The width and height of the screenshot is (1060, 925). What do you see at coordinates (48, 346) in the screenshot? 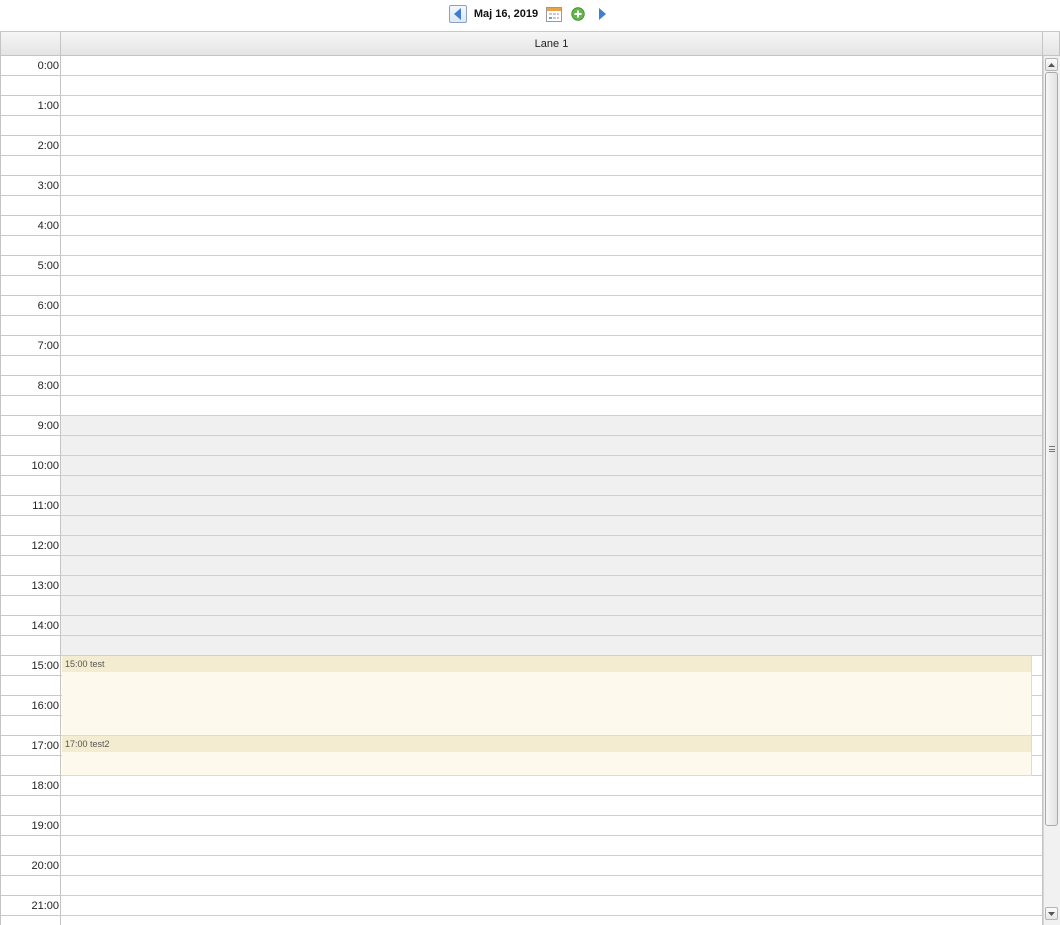
I see `hour-label: 7:00` at bounding box center [48, 346].